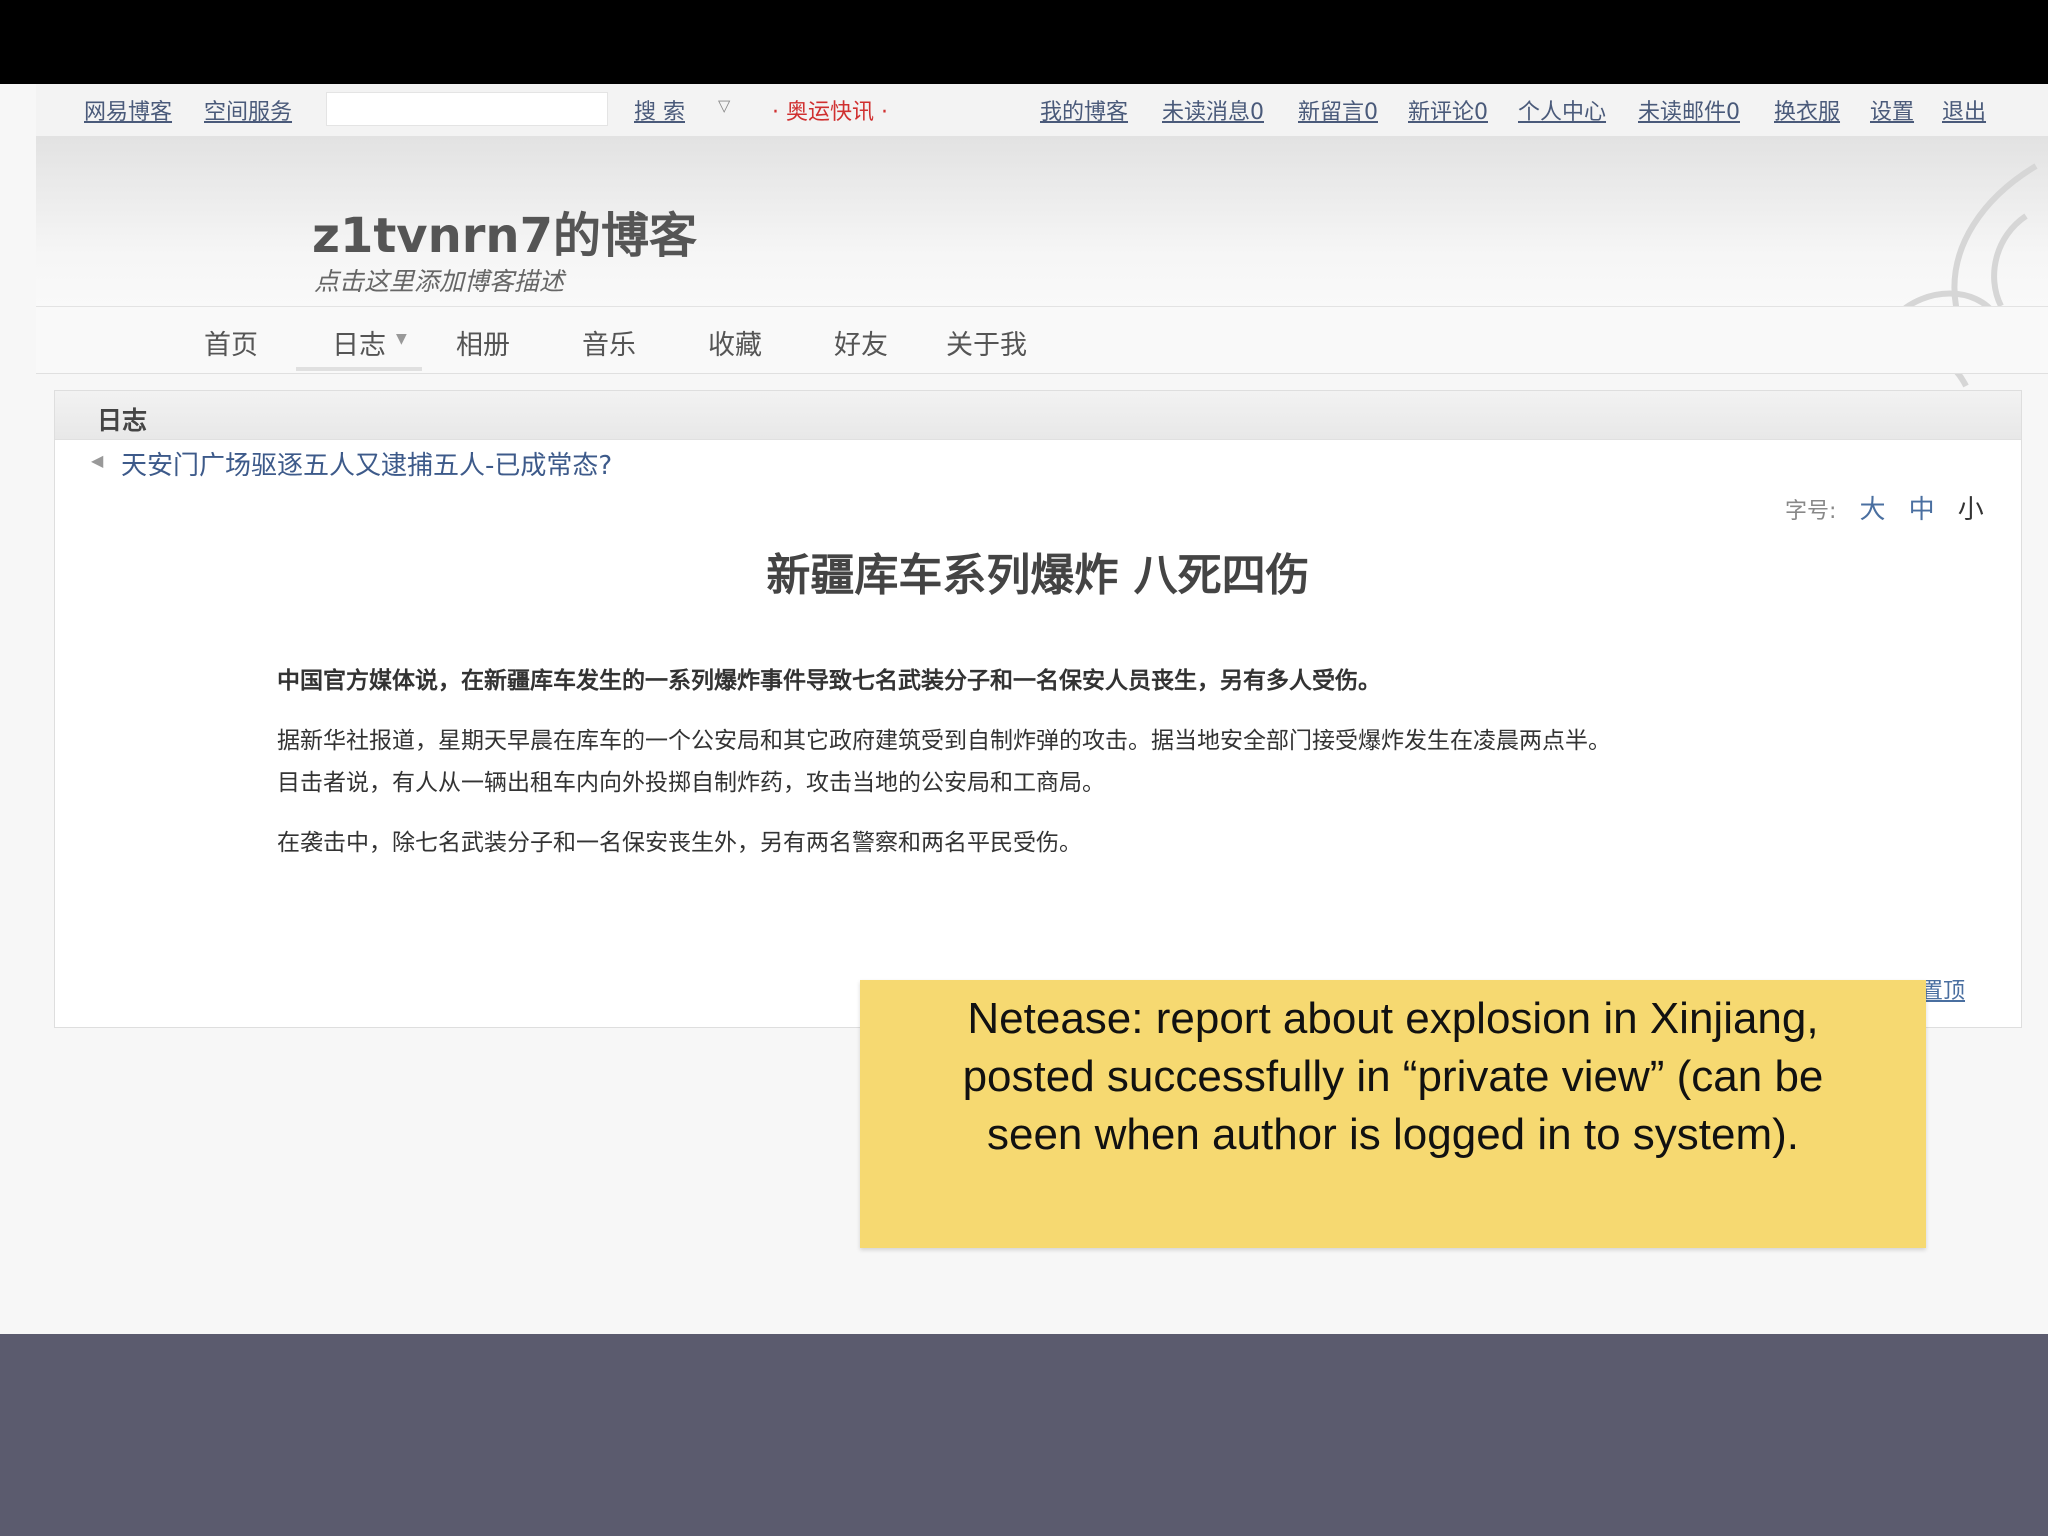 This screenshot has width=2048, height=1536. I want to click on nav-link-space-service: 空间服务, so click(248, 110).